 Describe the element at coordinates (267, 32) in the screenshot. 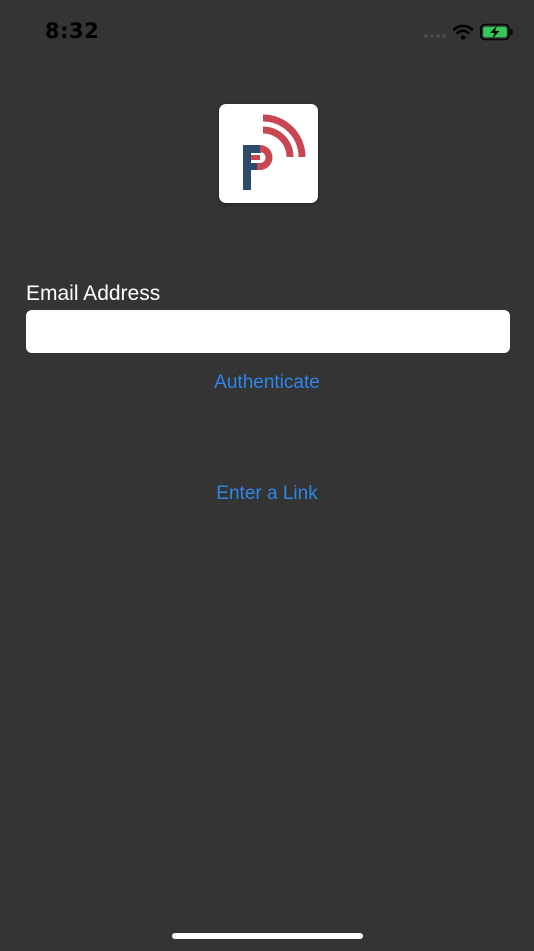

I see `status-bar: 8:32` at that location.